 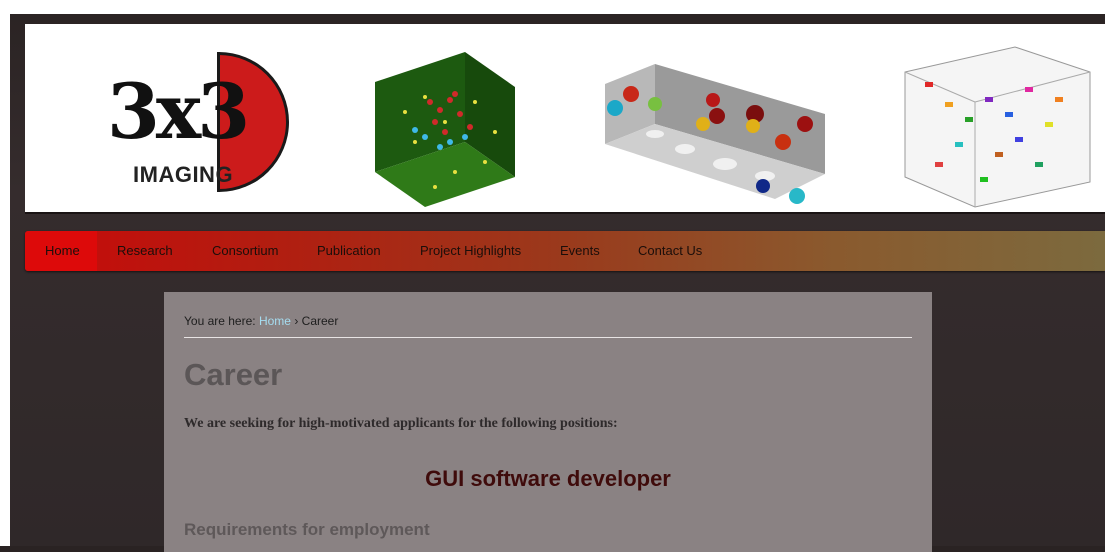 What do you see at coordinates (715, 134) in the screenshot?
I see `spheres-volume-image` at bounding box center [715, 134].